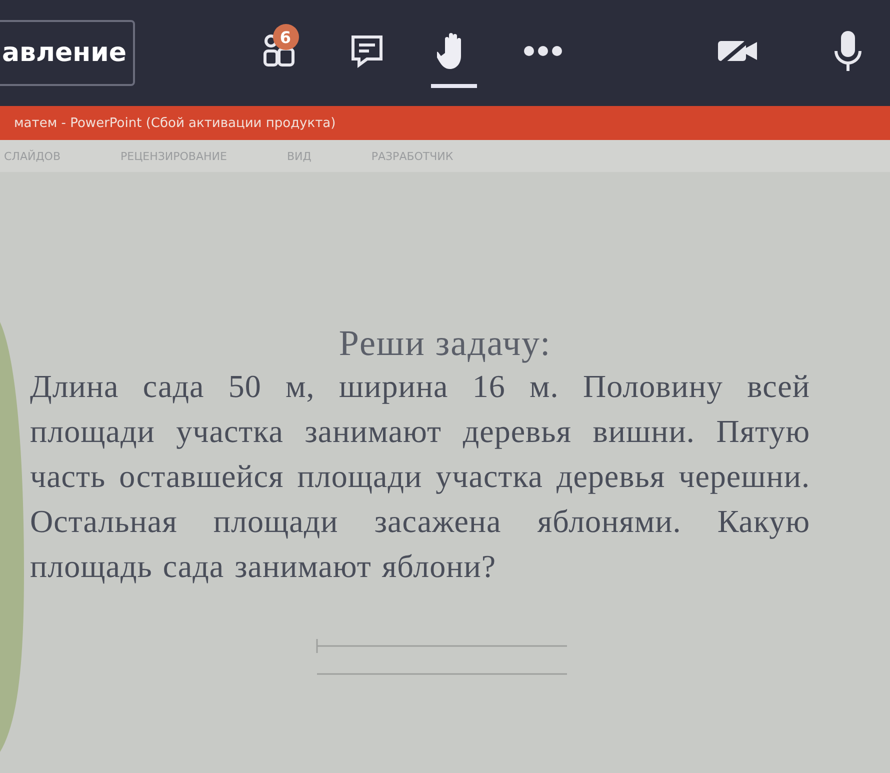  What do you see at coordinates (67, 53) in the screenshot?
I see `present-button: авление` at bounding box center [67, 53].